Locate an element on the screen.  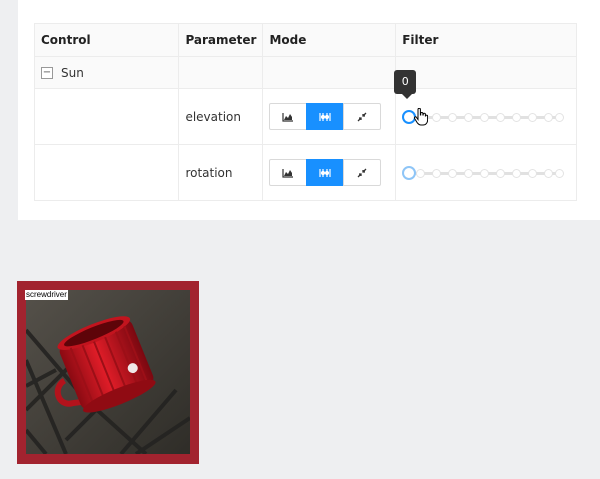
table-header-row: Control Parameter Mode Filter is located at coordinates (305, 40).